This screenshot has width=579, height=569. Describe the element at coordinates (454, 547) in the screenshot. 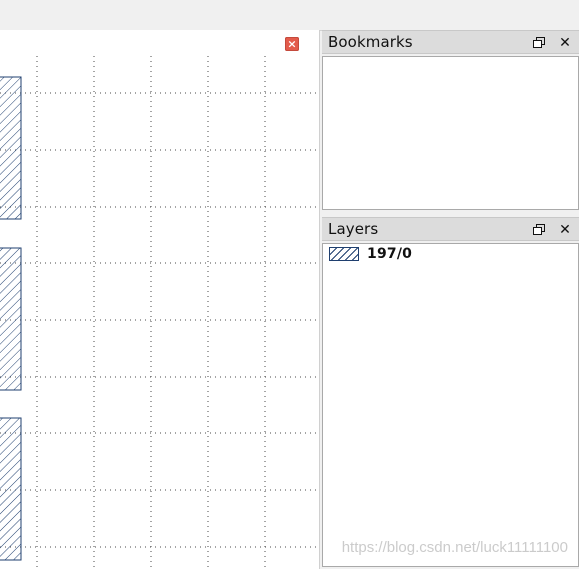

I see `watermark-text: https://blog.csdn.net/luck11111100` at that location.